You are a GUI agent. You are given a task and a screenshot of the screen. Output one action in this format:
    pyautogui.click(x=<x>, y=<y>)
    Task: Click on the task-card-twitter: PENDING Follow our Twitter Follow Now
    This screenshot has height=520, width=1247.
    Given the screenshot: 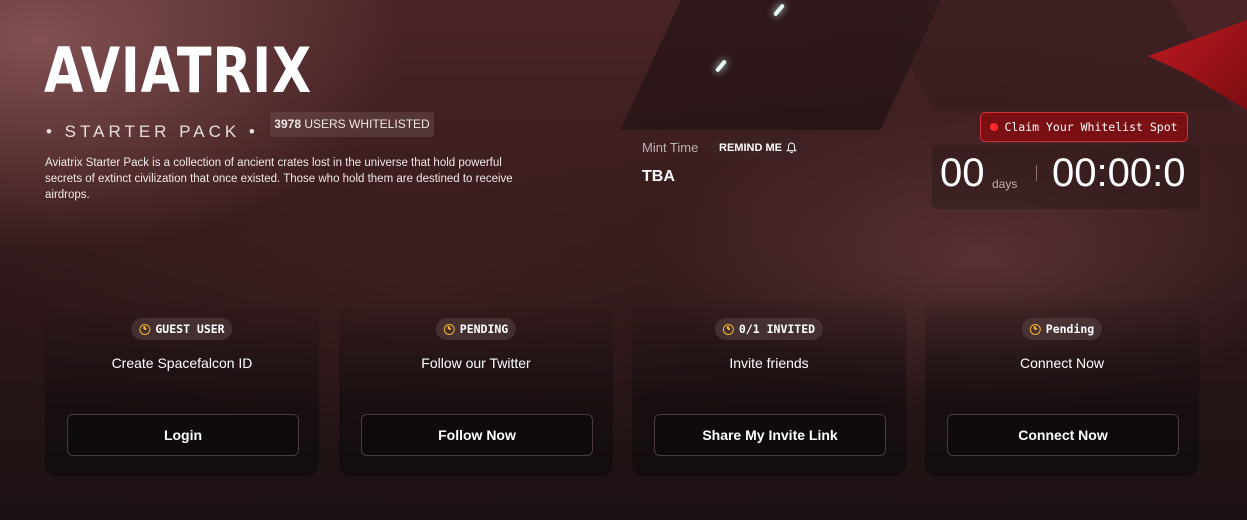 What is the action you would take?
    pyautogui.click(x=476, y=388)
    